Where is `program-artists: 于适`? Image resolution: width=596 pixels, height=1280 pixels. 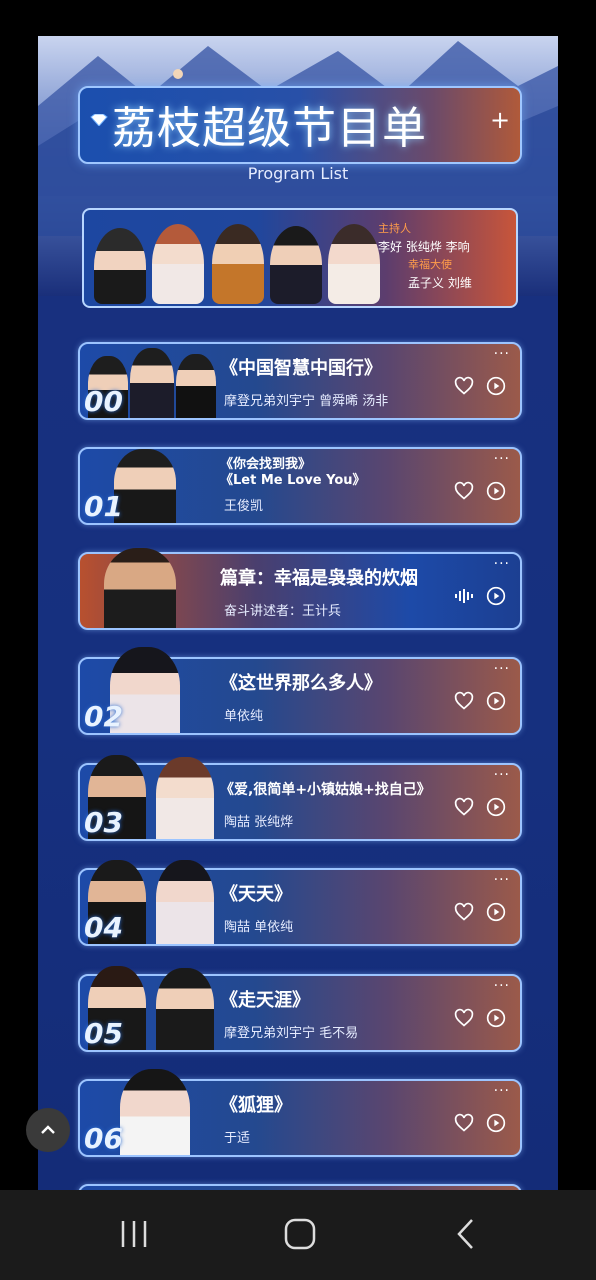 program-artists: 于适 is located at coordinates (237, 1138).